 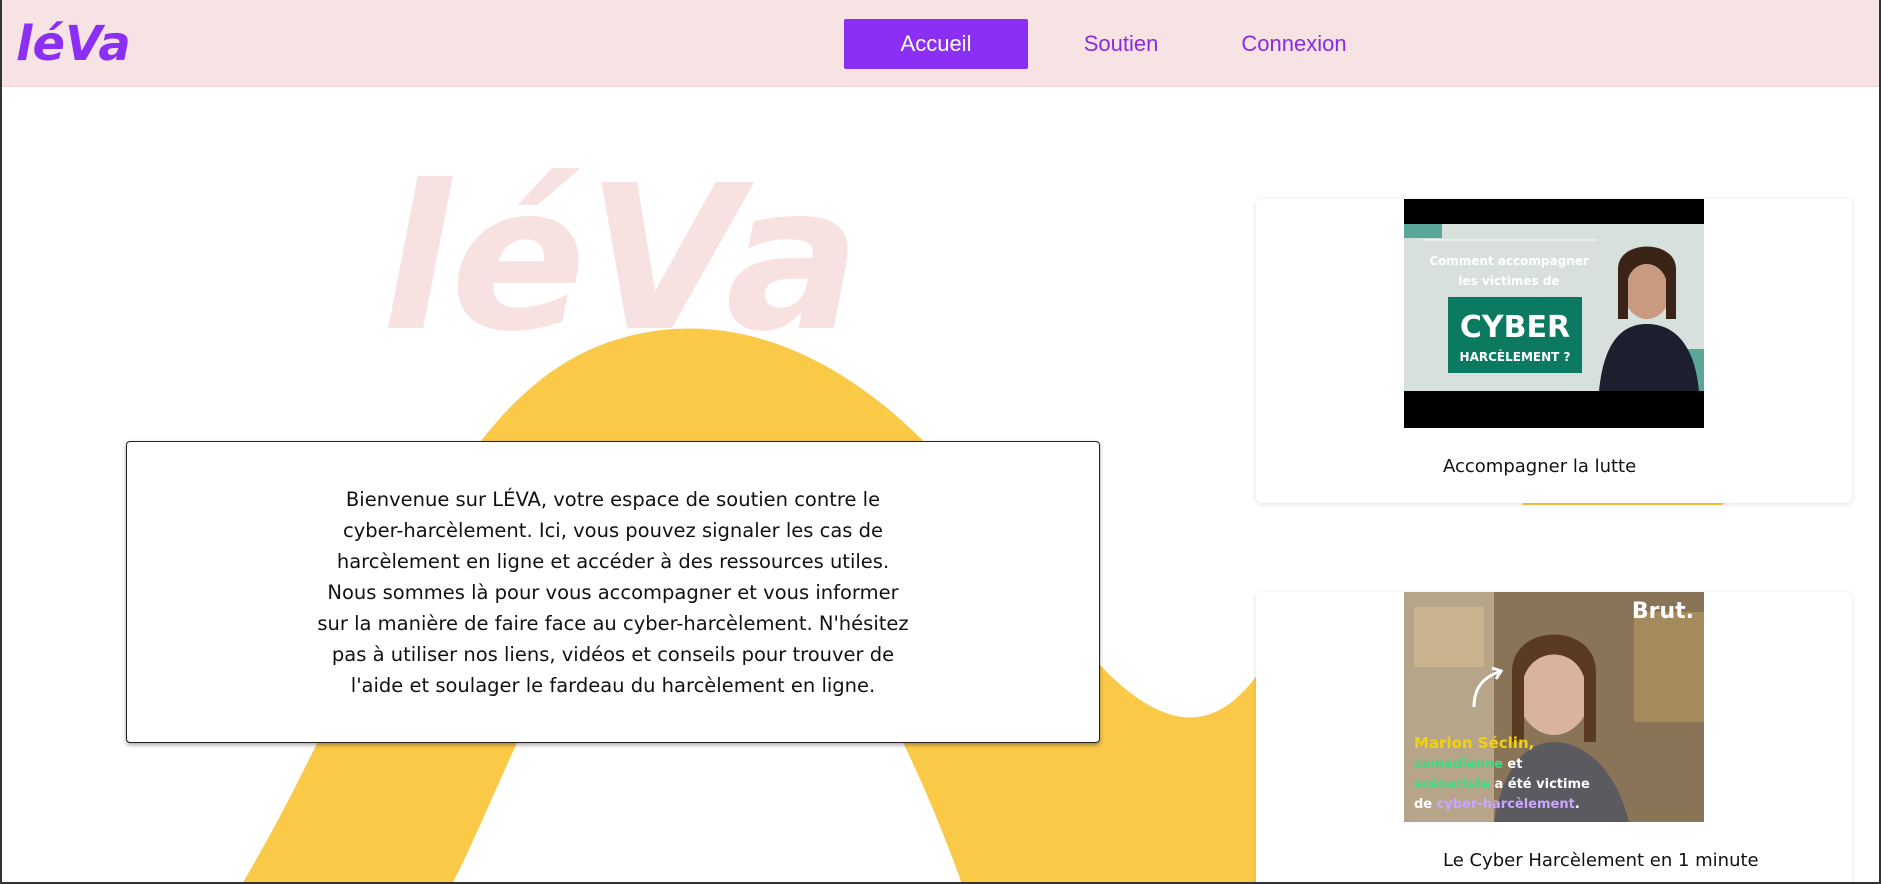 I want to click on svg-text: CYBER, so click(x=1515, y=327).